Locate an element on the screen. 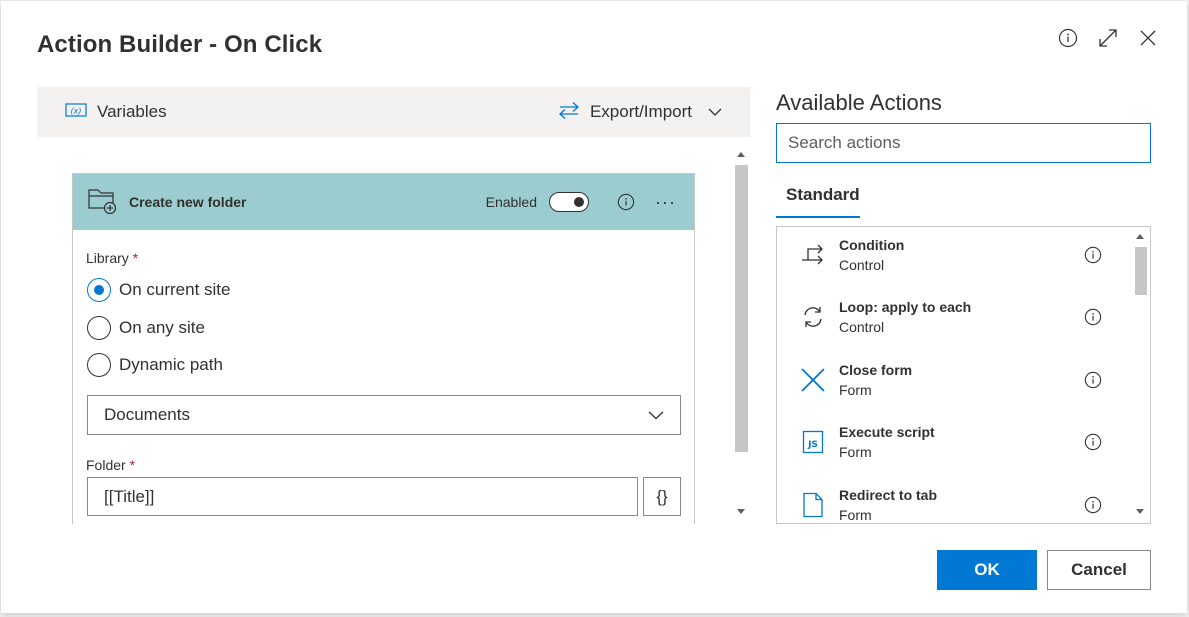  folder-field-label: Folder * is located at coordinates (110, 465).